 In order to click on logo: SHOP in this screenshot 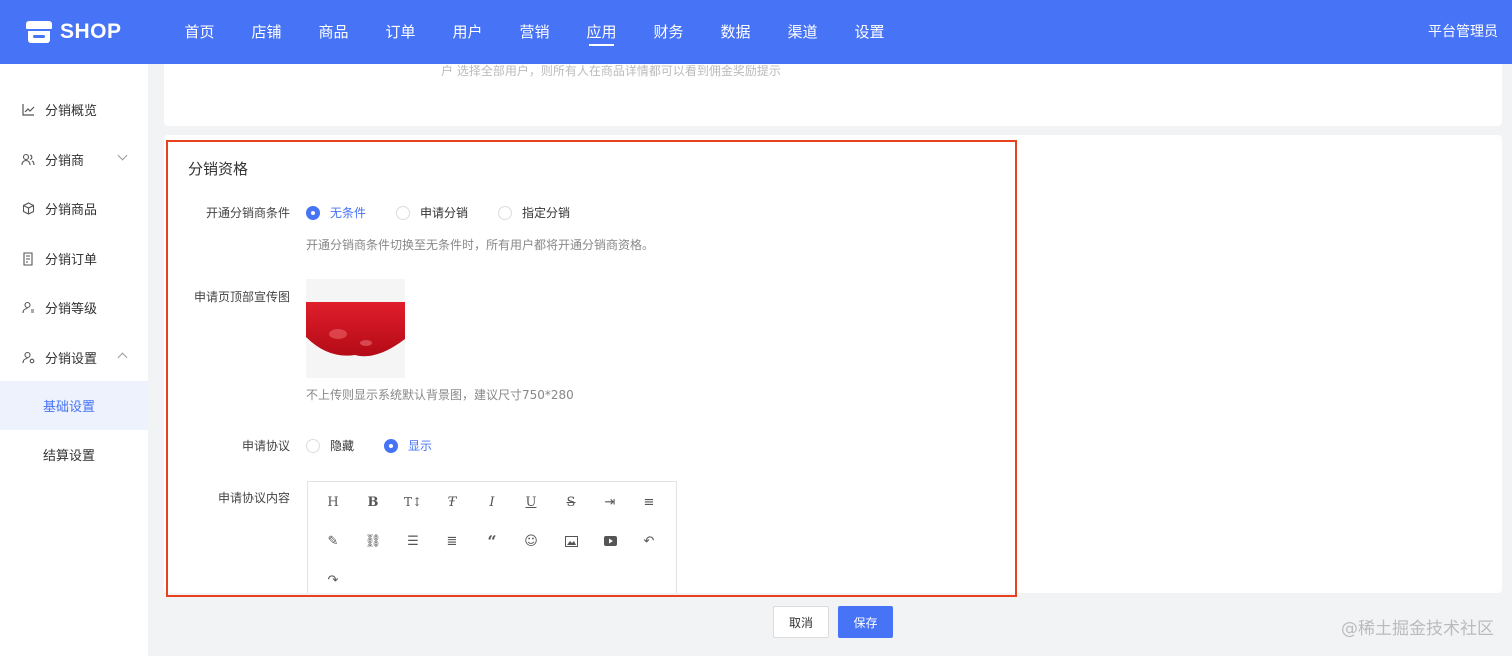, I will do `click(83, 32)`.